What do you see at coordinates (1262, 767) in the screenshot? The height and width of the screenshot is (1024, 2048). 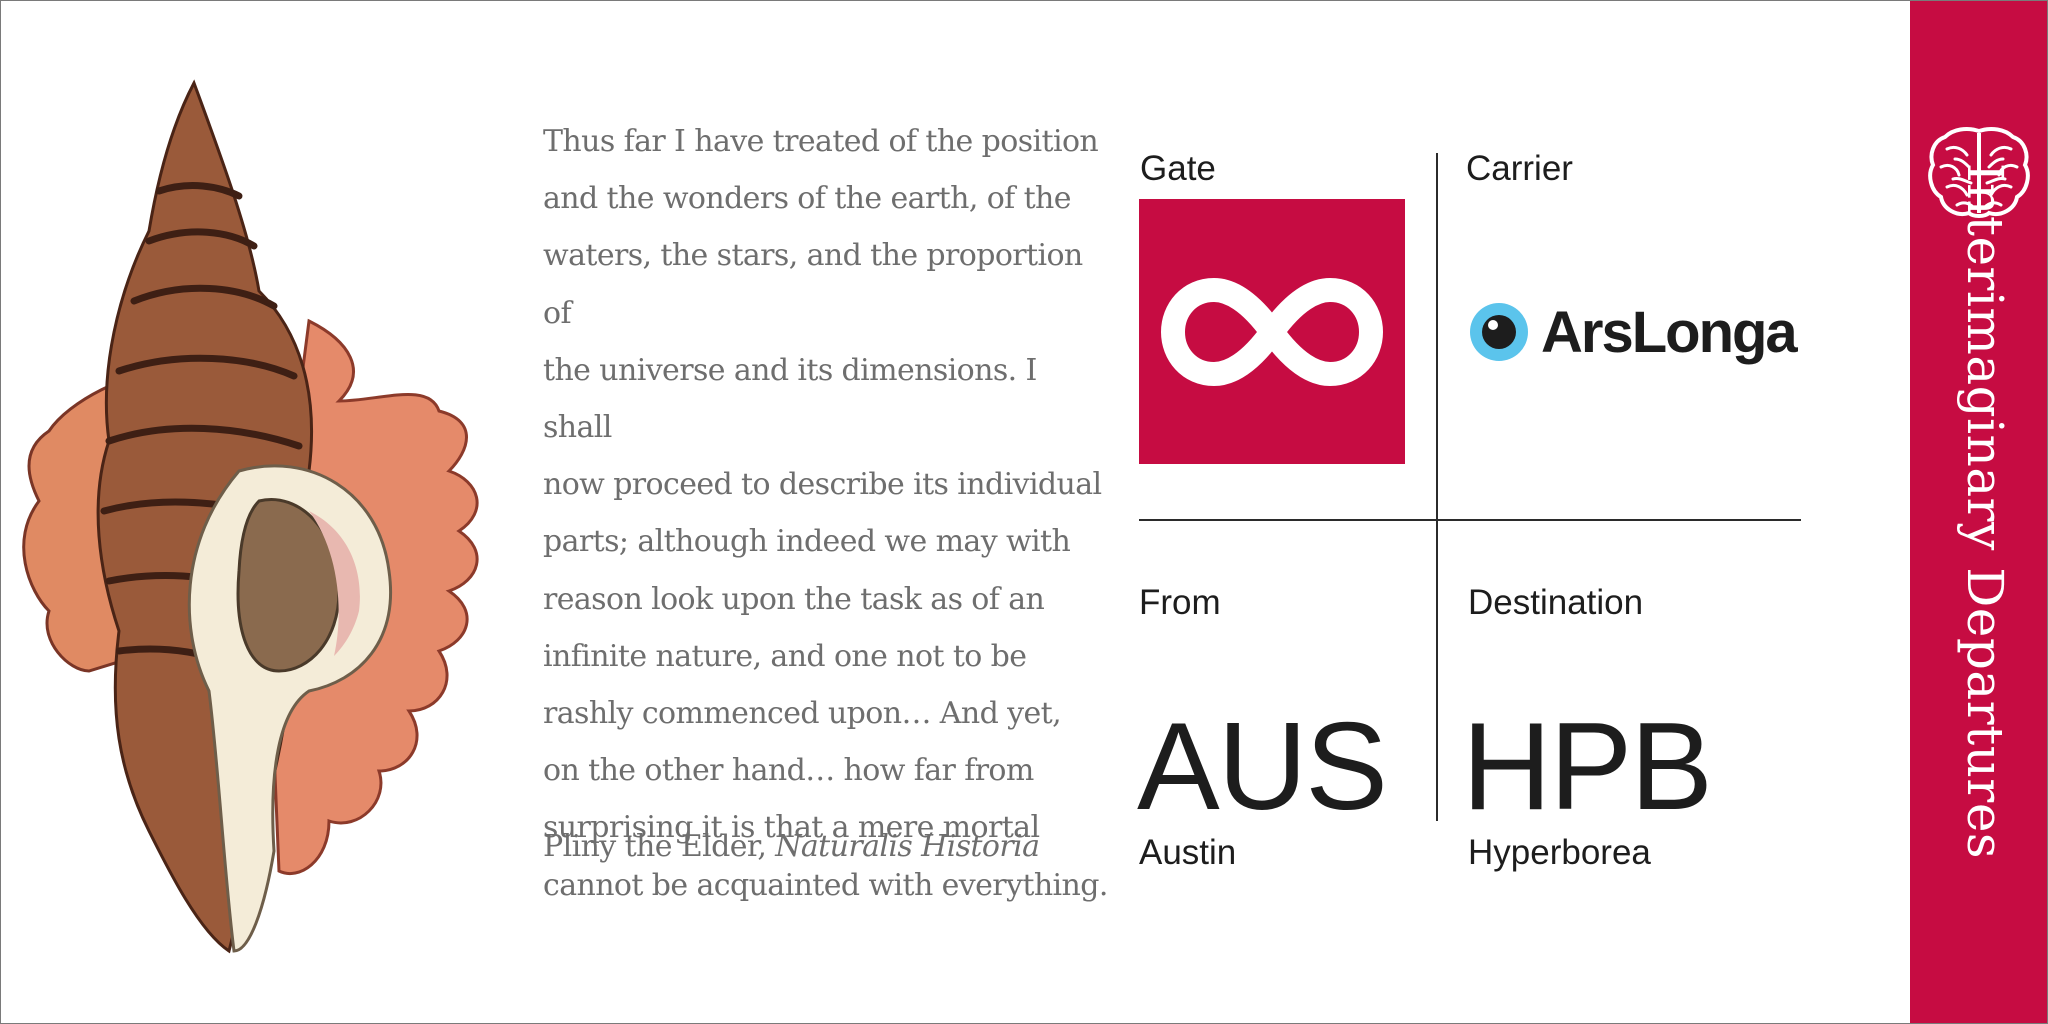 I see `from-code: AUS` at bounding box center [1262, 767].